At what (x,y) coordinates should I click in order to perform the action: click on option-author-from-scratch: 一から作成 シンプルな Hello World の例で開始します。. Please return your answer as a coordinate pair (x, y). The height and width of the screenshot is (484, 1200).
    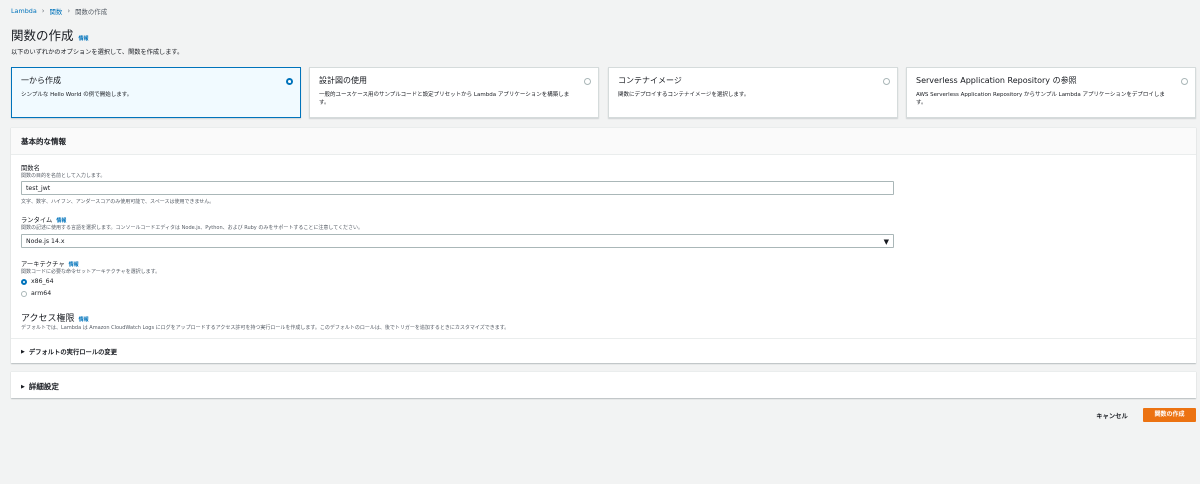
    Looking at the image, I should click on (156, 92).